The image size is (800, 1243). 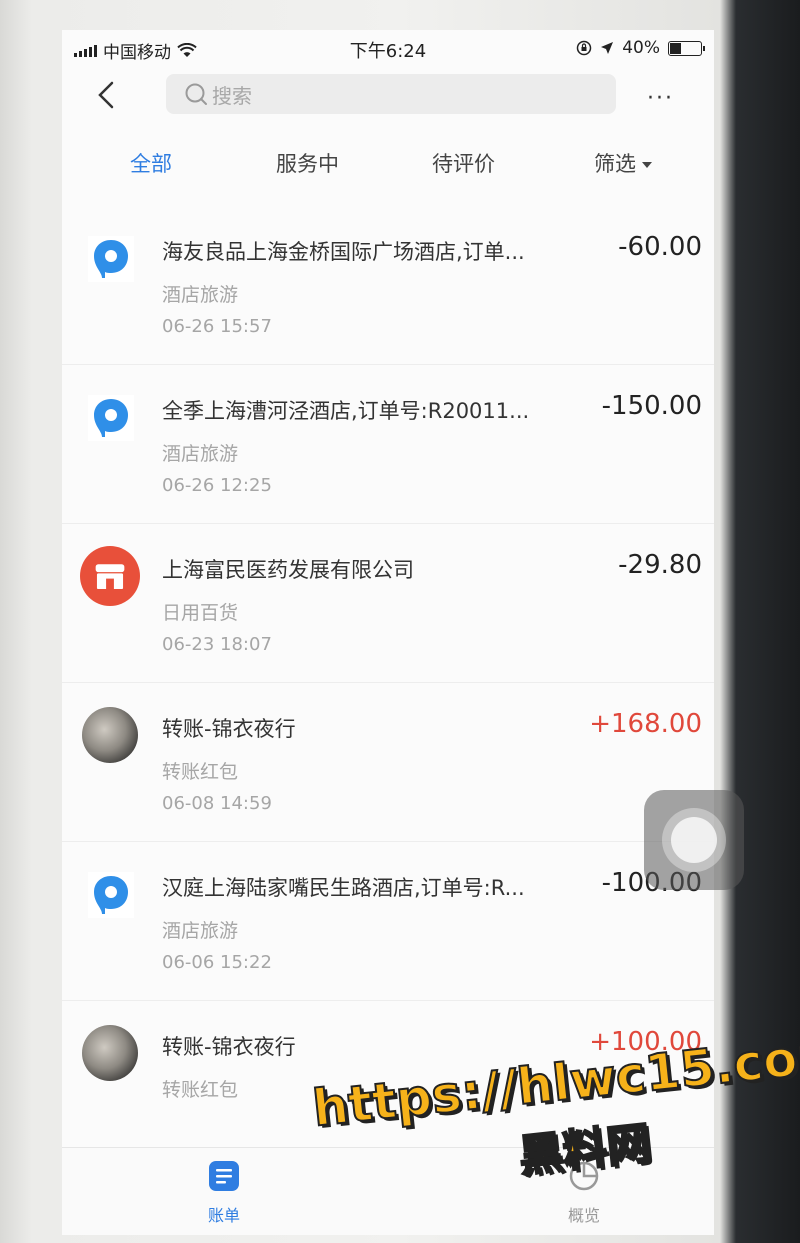 What do you see at coordinates (217, 326) in the screenshot?
I see `transaction-time: 06-26 15:57` at bounding box center [217, 326].